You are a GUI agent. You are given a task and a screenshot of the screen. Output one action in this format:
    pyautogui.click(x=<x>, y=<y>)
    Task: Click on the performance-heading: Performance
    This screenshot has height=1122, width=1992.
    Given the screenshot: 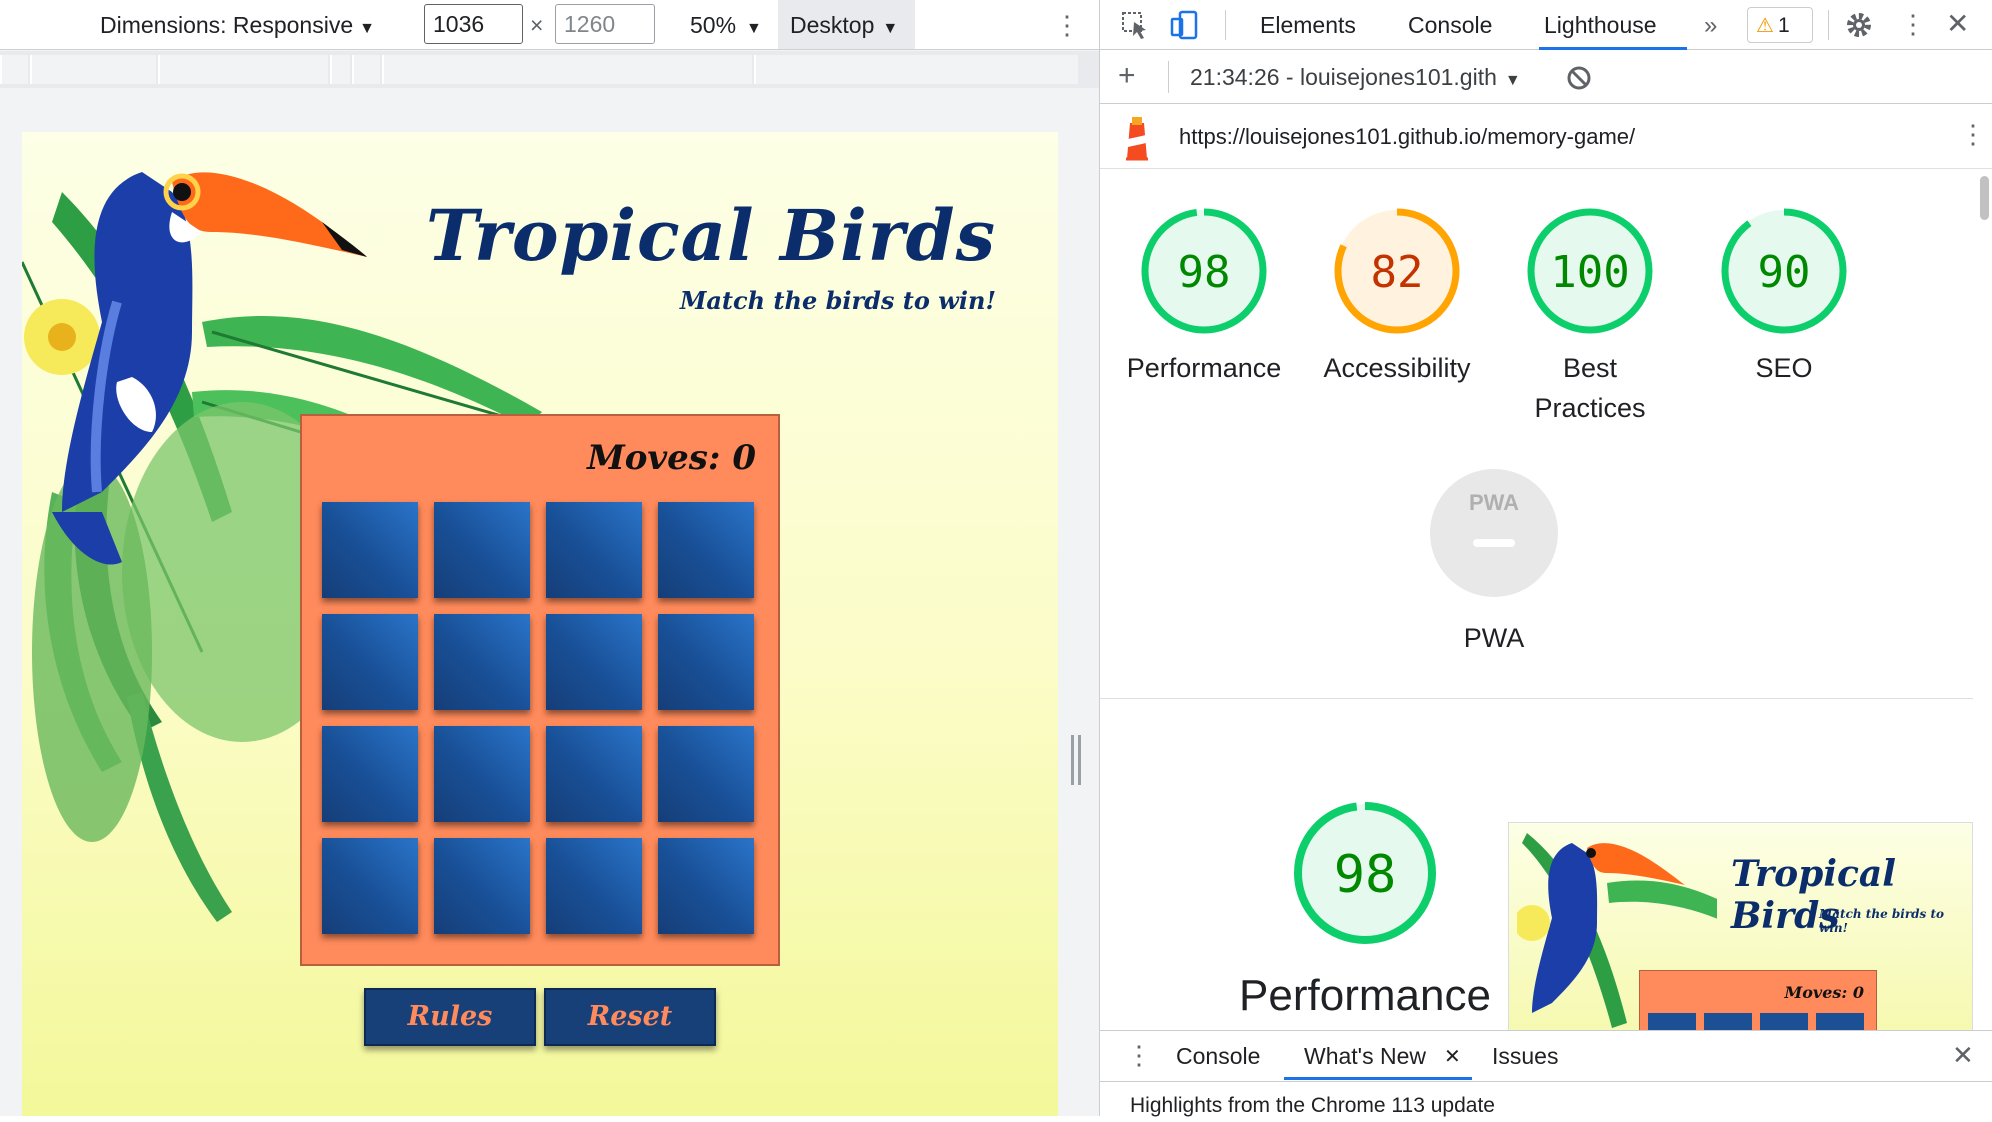 What is the action you would take?
    pyautogui.click(x=1365, y=995)
    